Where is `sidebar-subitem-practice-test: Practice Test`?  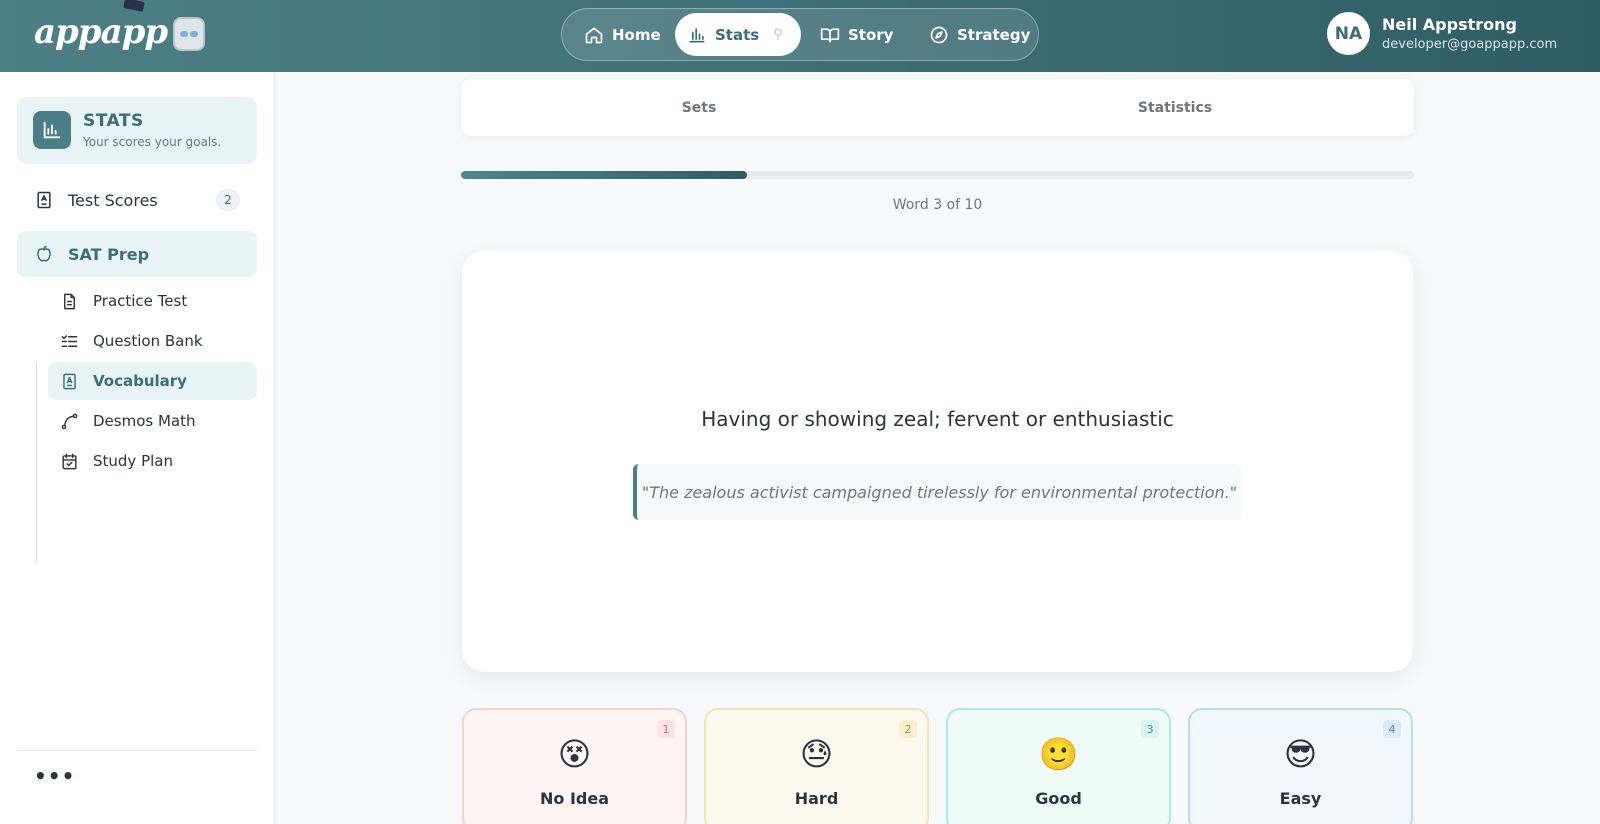
sidebar-subitem-practice-test: Practice Test is located at coordinates (152, 301).